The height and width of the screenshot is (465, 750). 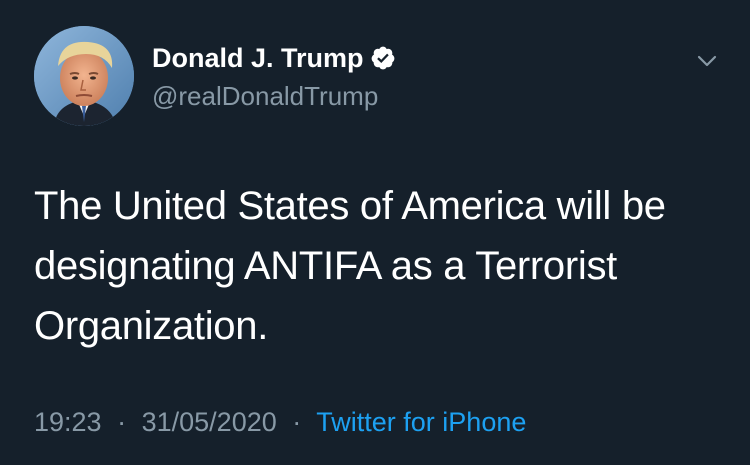 I want to click on avatar-photo, so click(x=84, y=76).